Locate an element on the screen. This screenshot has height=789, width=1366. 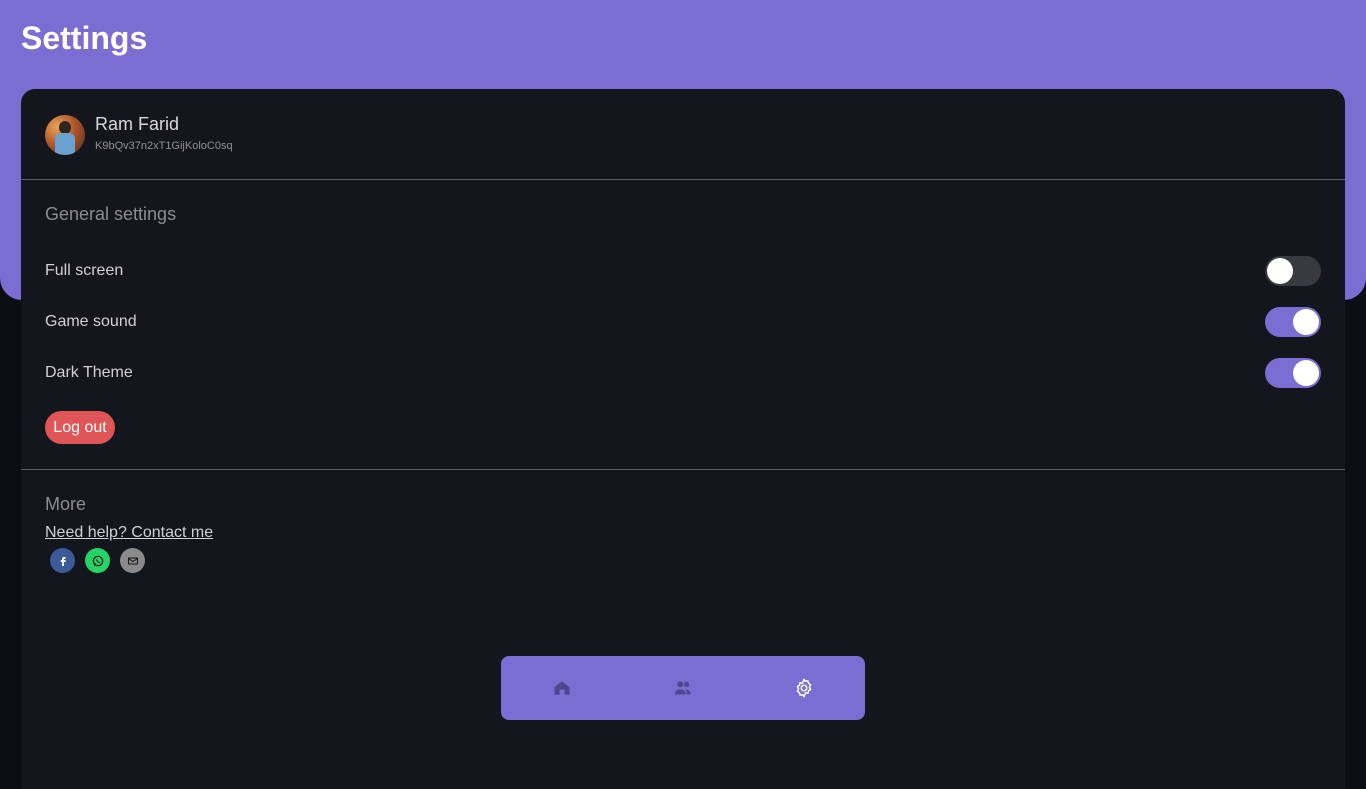
full-screen-toggle is located at coordinates (1293, 271).